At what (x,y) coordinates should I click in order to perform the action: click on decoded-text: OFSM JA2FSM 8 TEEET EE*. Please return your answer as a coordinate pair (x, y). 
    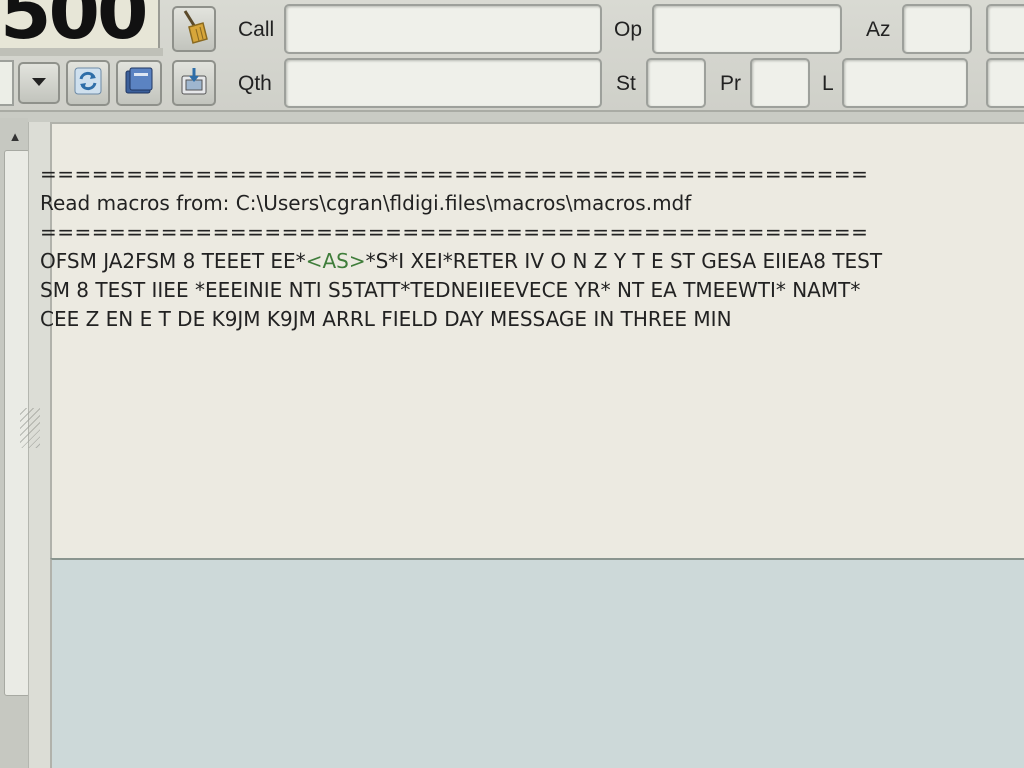
    Looking at the image, I should click on (173, 261).